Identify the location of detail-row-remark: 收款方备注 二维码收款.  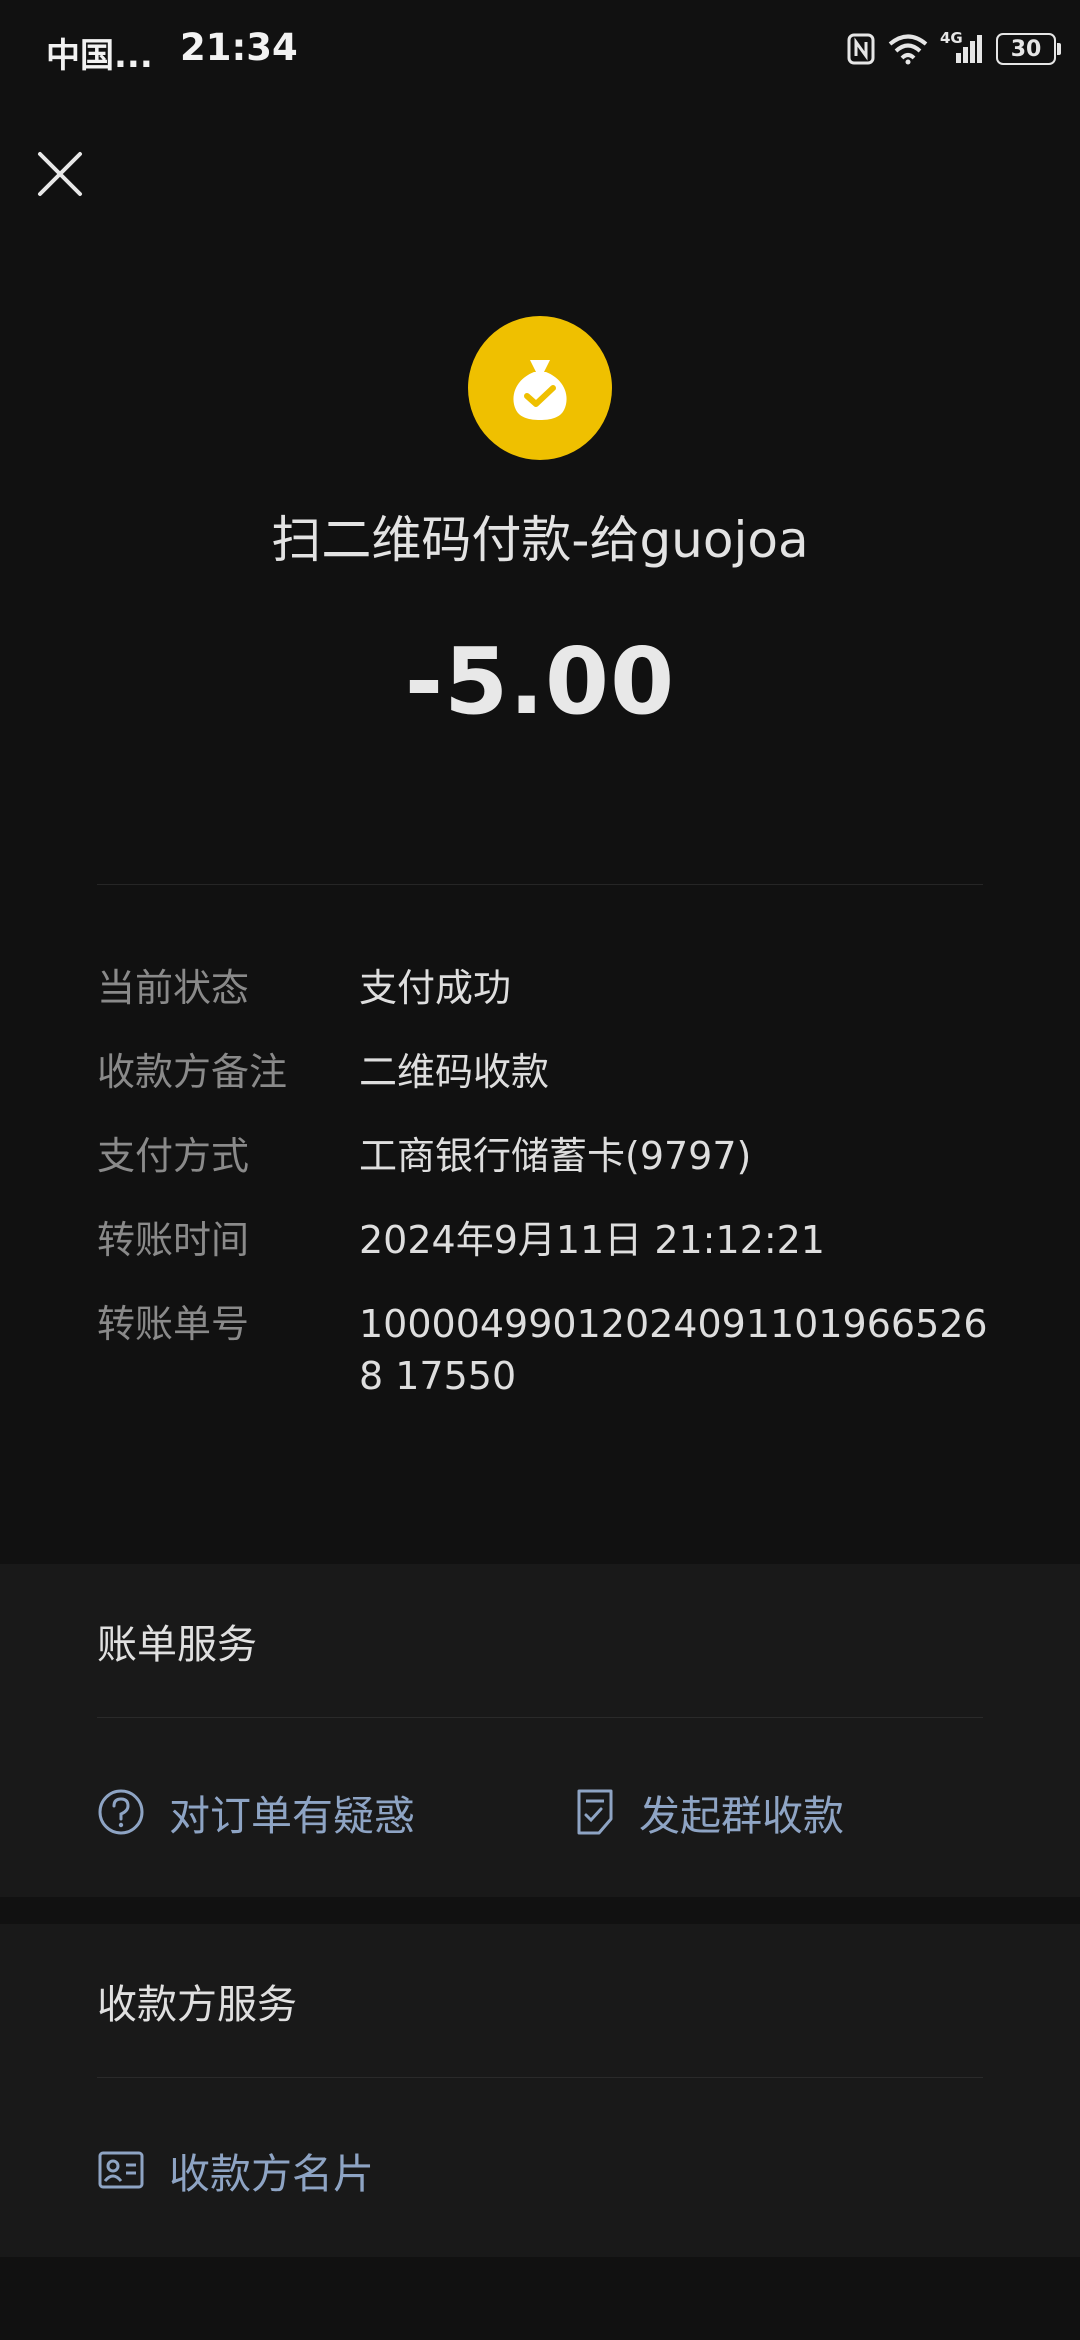
(547, 1072).